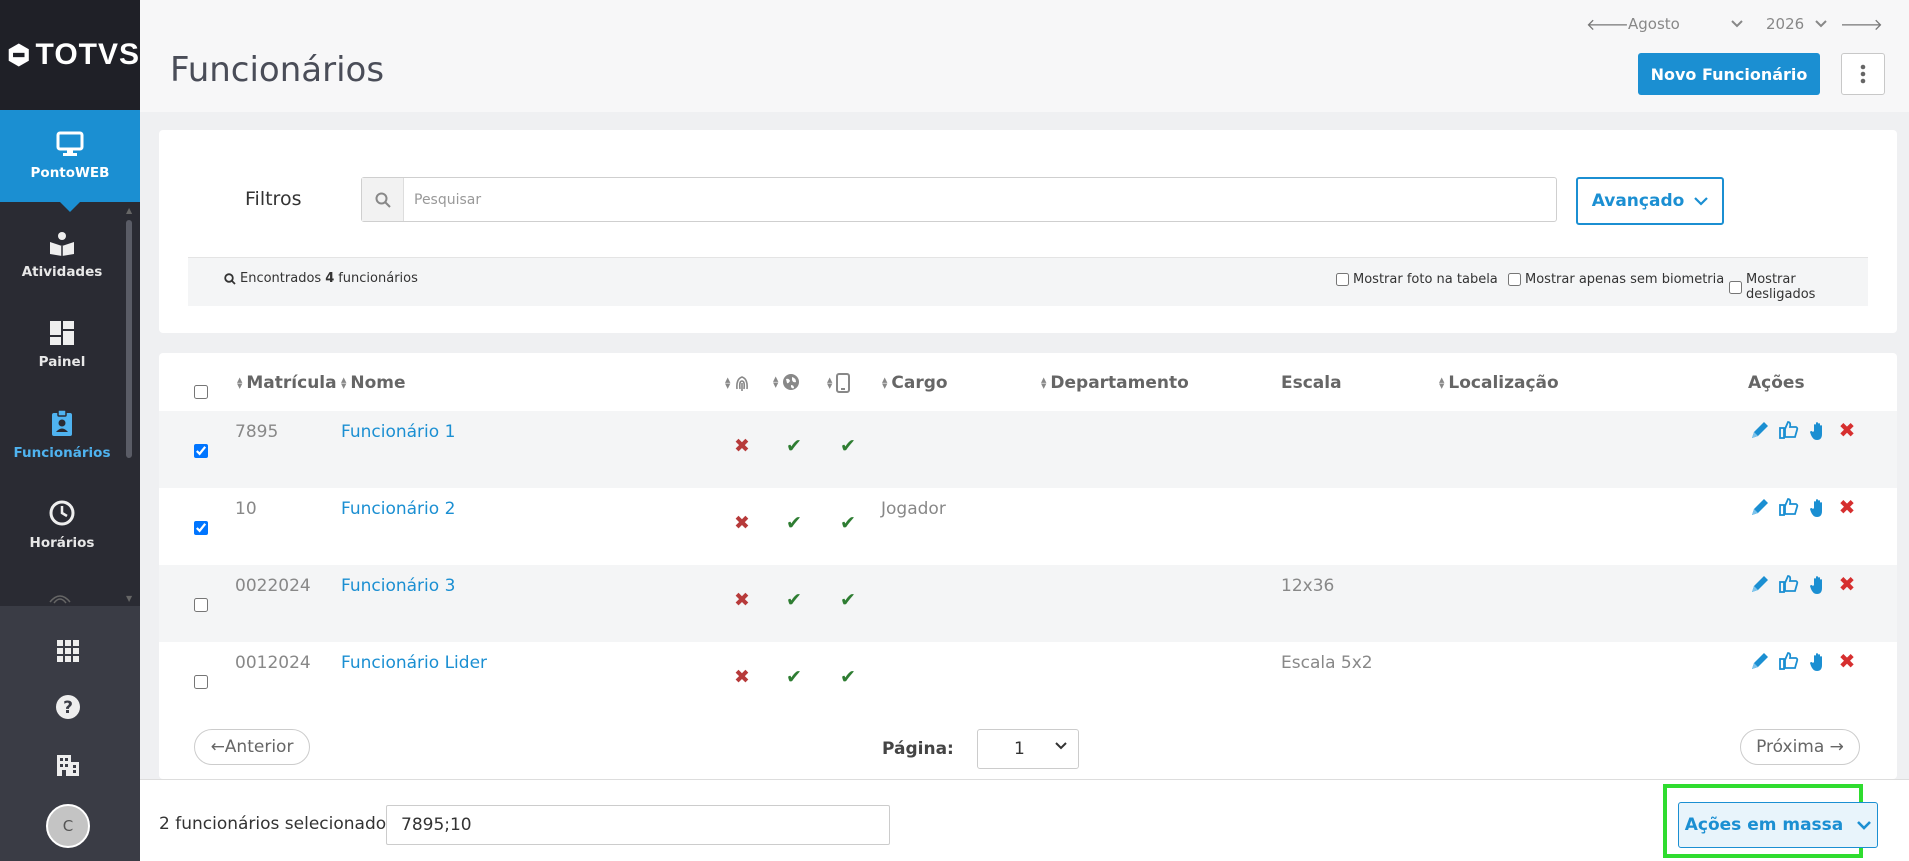 Image resolution: width=1909 pixels, height=861 pixels. Describe the element at coordinates (252, 747) in the screenshot. I see `previous-page-button: ←Anterior` at that location.